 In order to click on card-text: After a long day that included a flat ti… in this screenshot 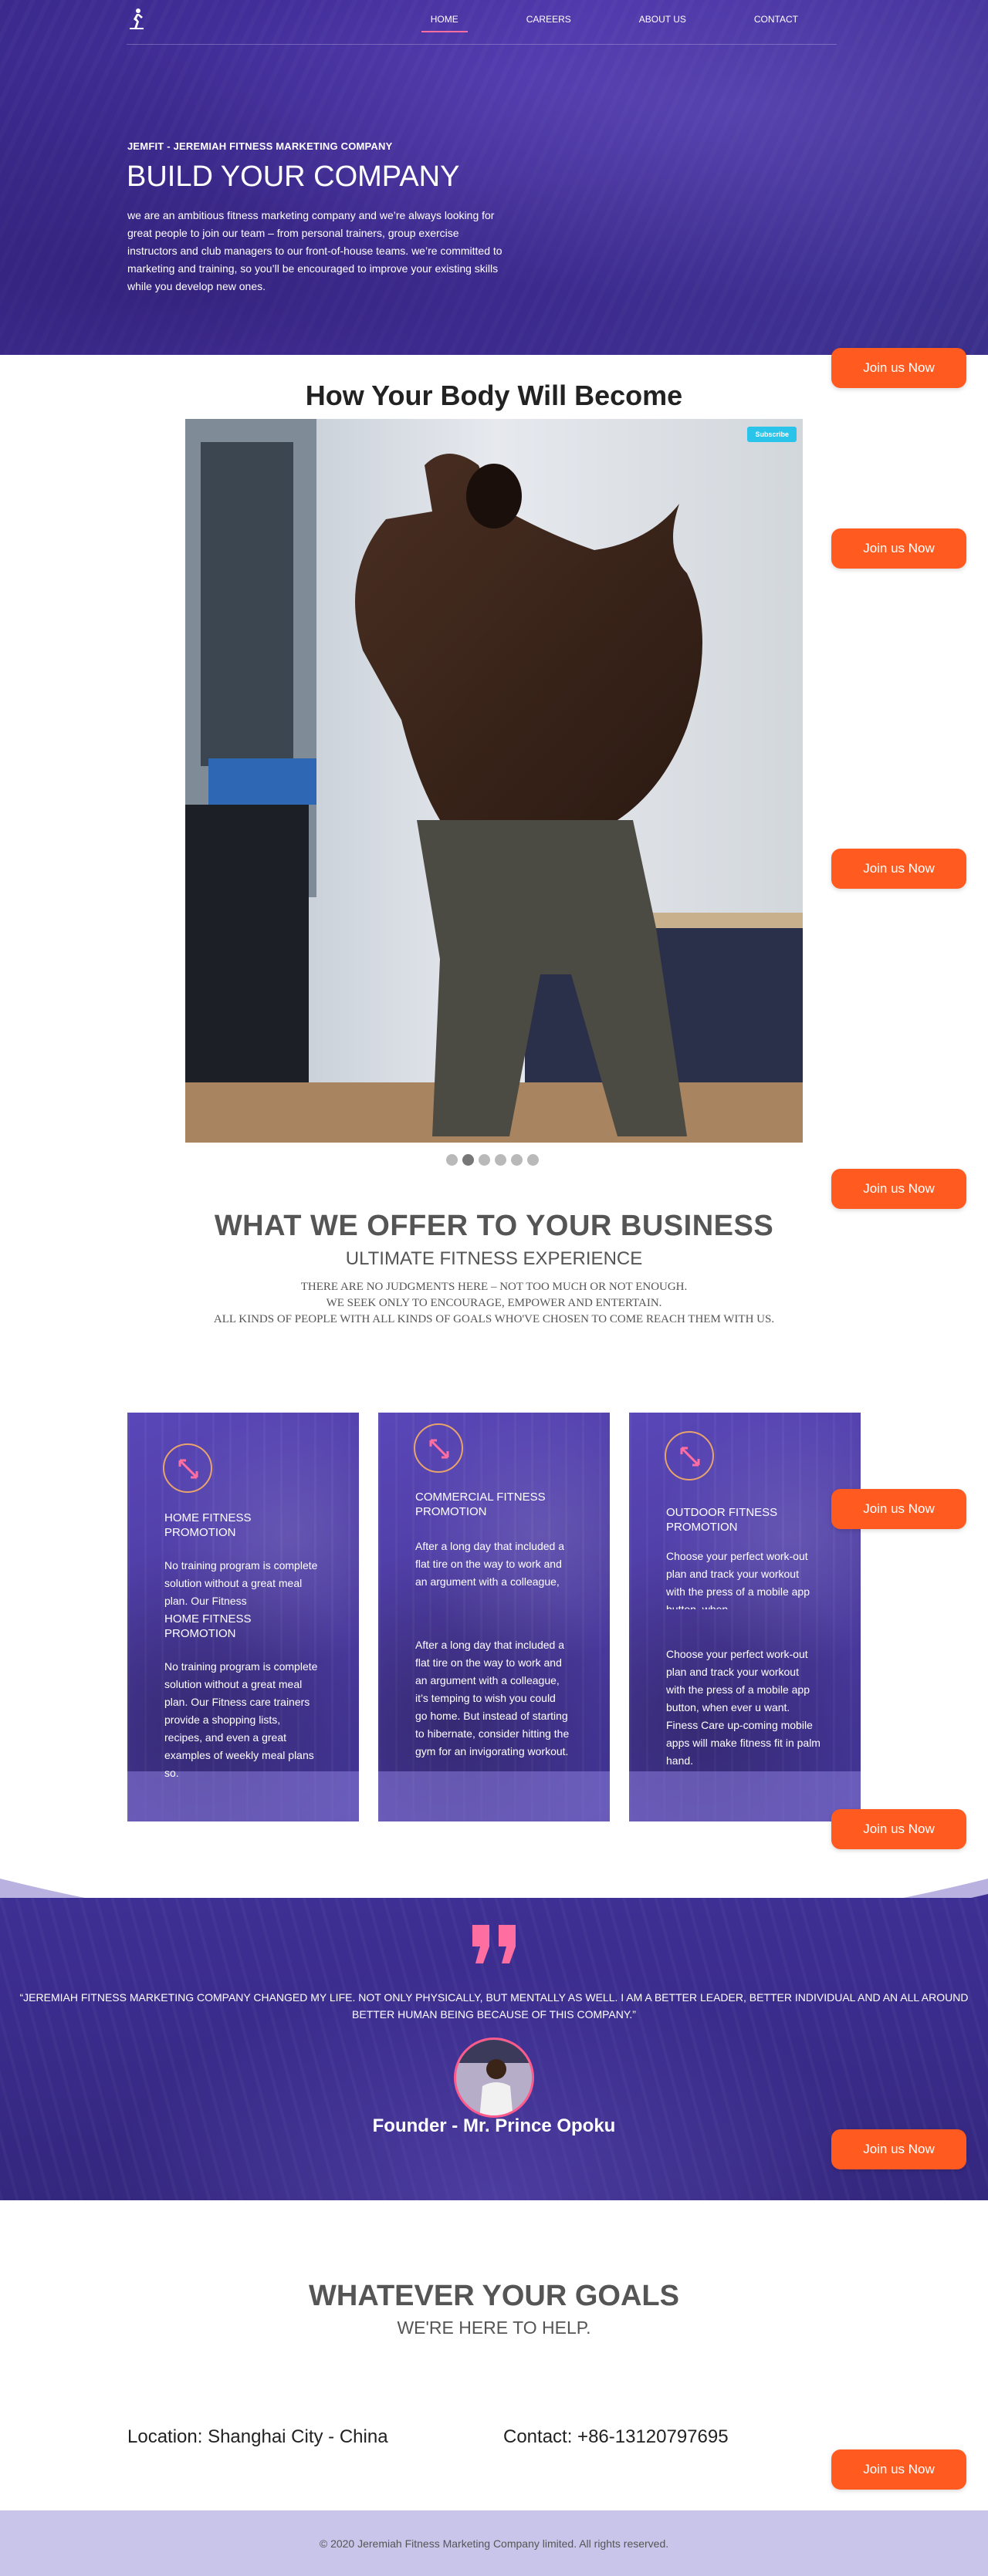, I will do `click(492, 1698)`.